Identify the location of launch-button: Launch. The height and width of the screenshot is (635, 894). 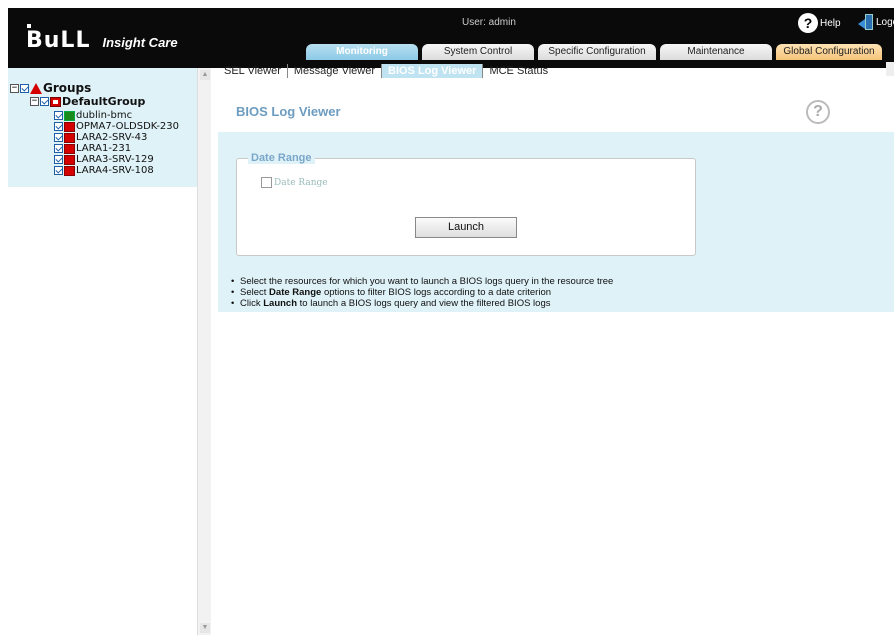
(466, 227).